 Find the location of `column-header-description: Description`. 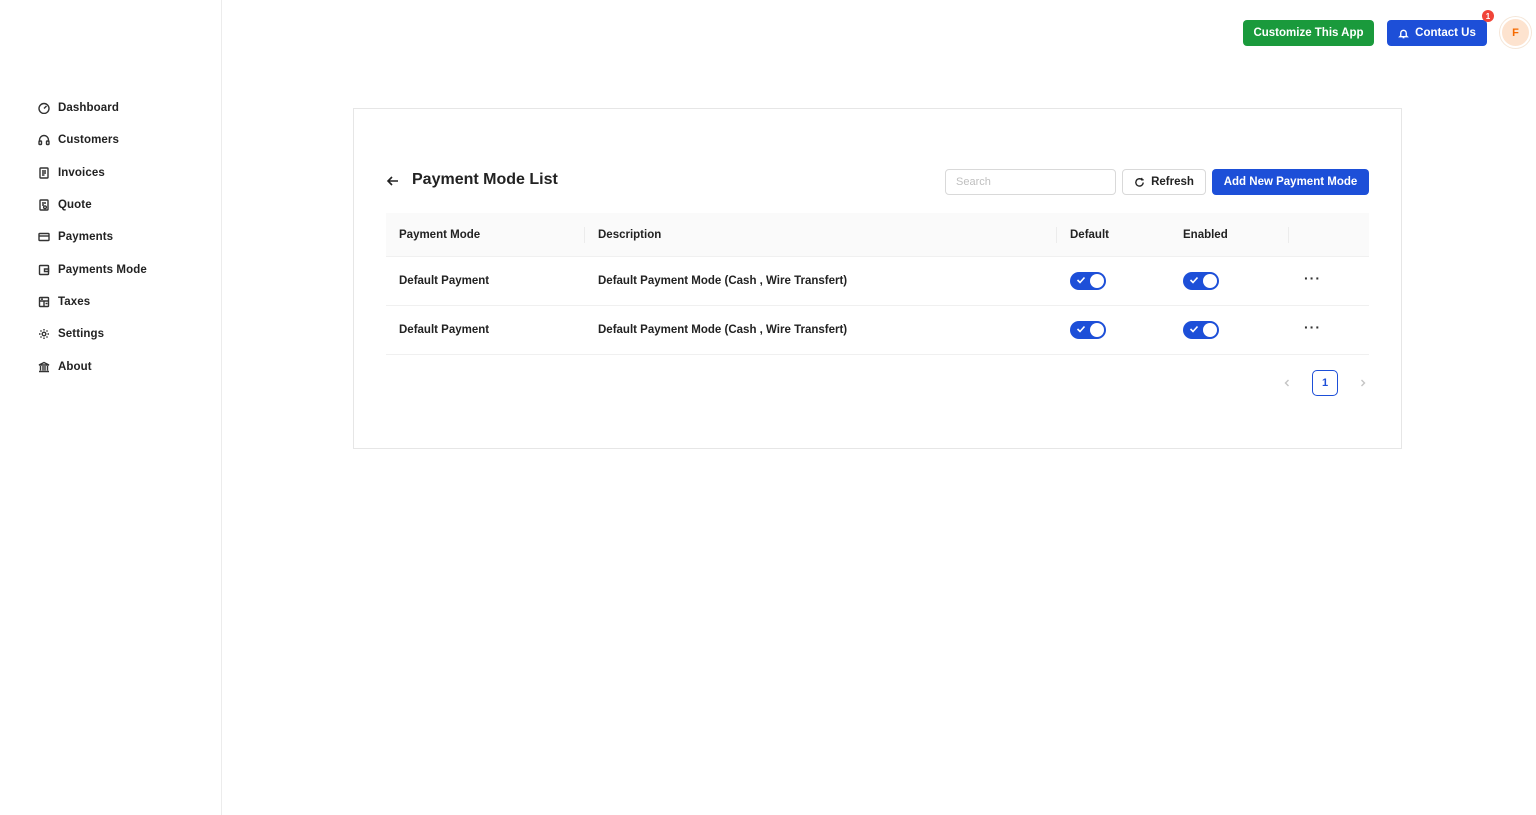

column-header-description: Description is located at coordinates (821, 234).